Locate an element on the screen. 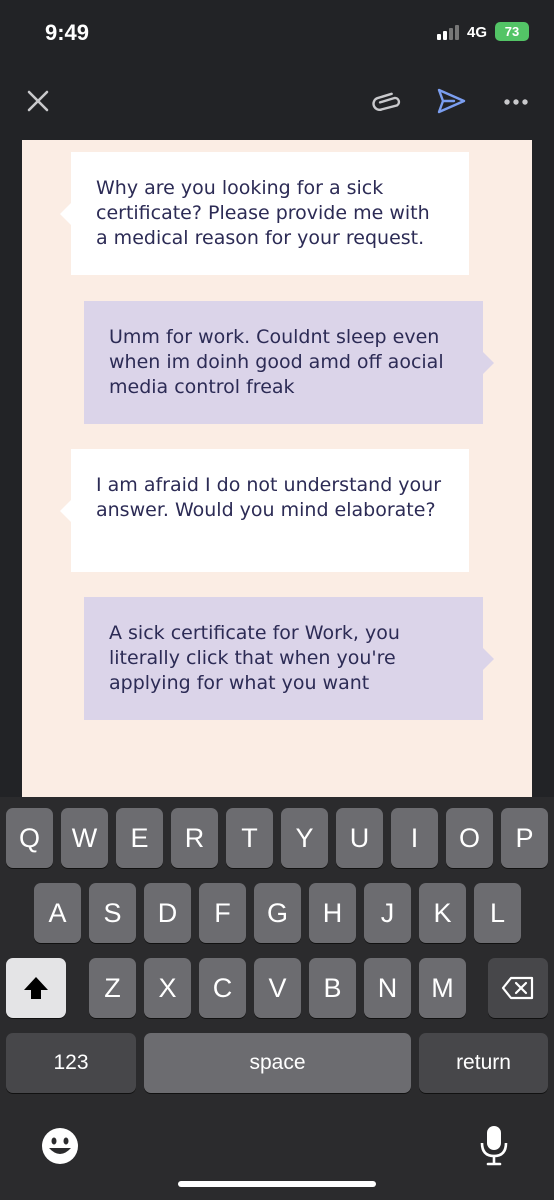  key-j: J is located at coordinates (387, 913).